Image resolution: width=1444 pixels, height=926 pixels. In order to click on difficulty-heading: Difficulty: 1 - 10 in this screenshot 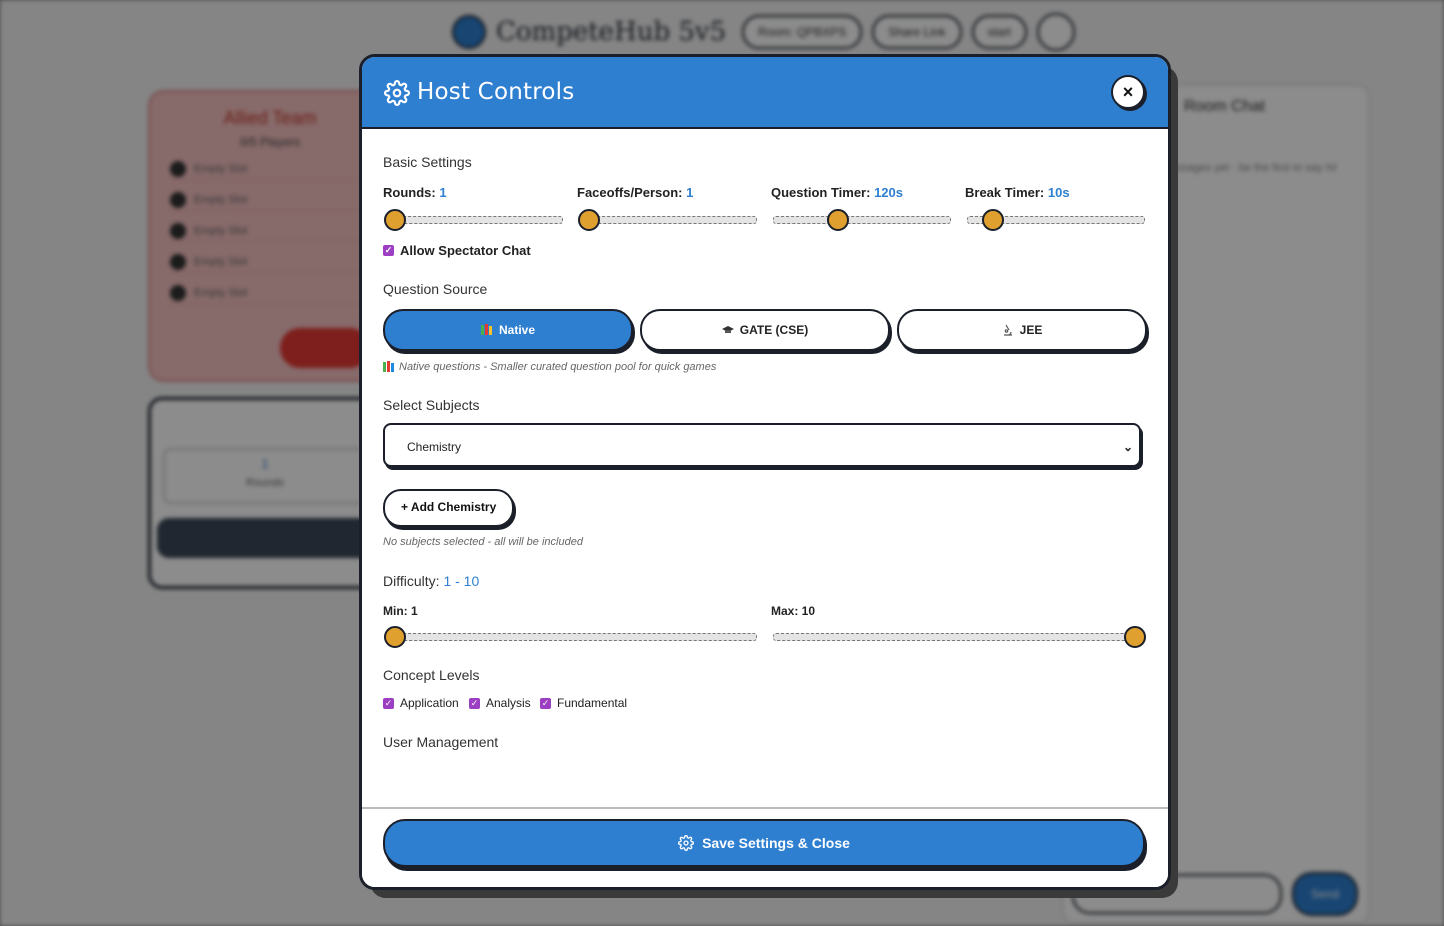, I will do `click(431, 581)`.